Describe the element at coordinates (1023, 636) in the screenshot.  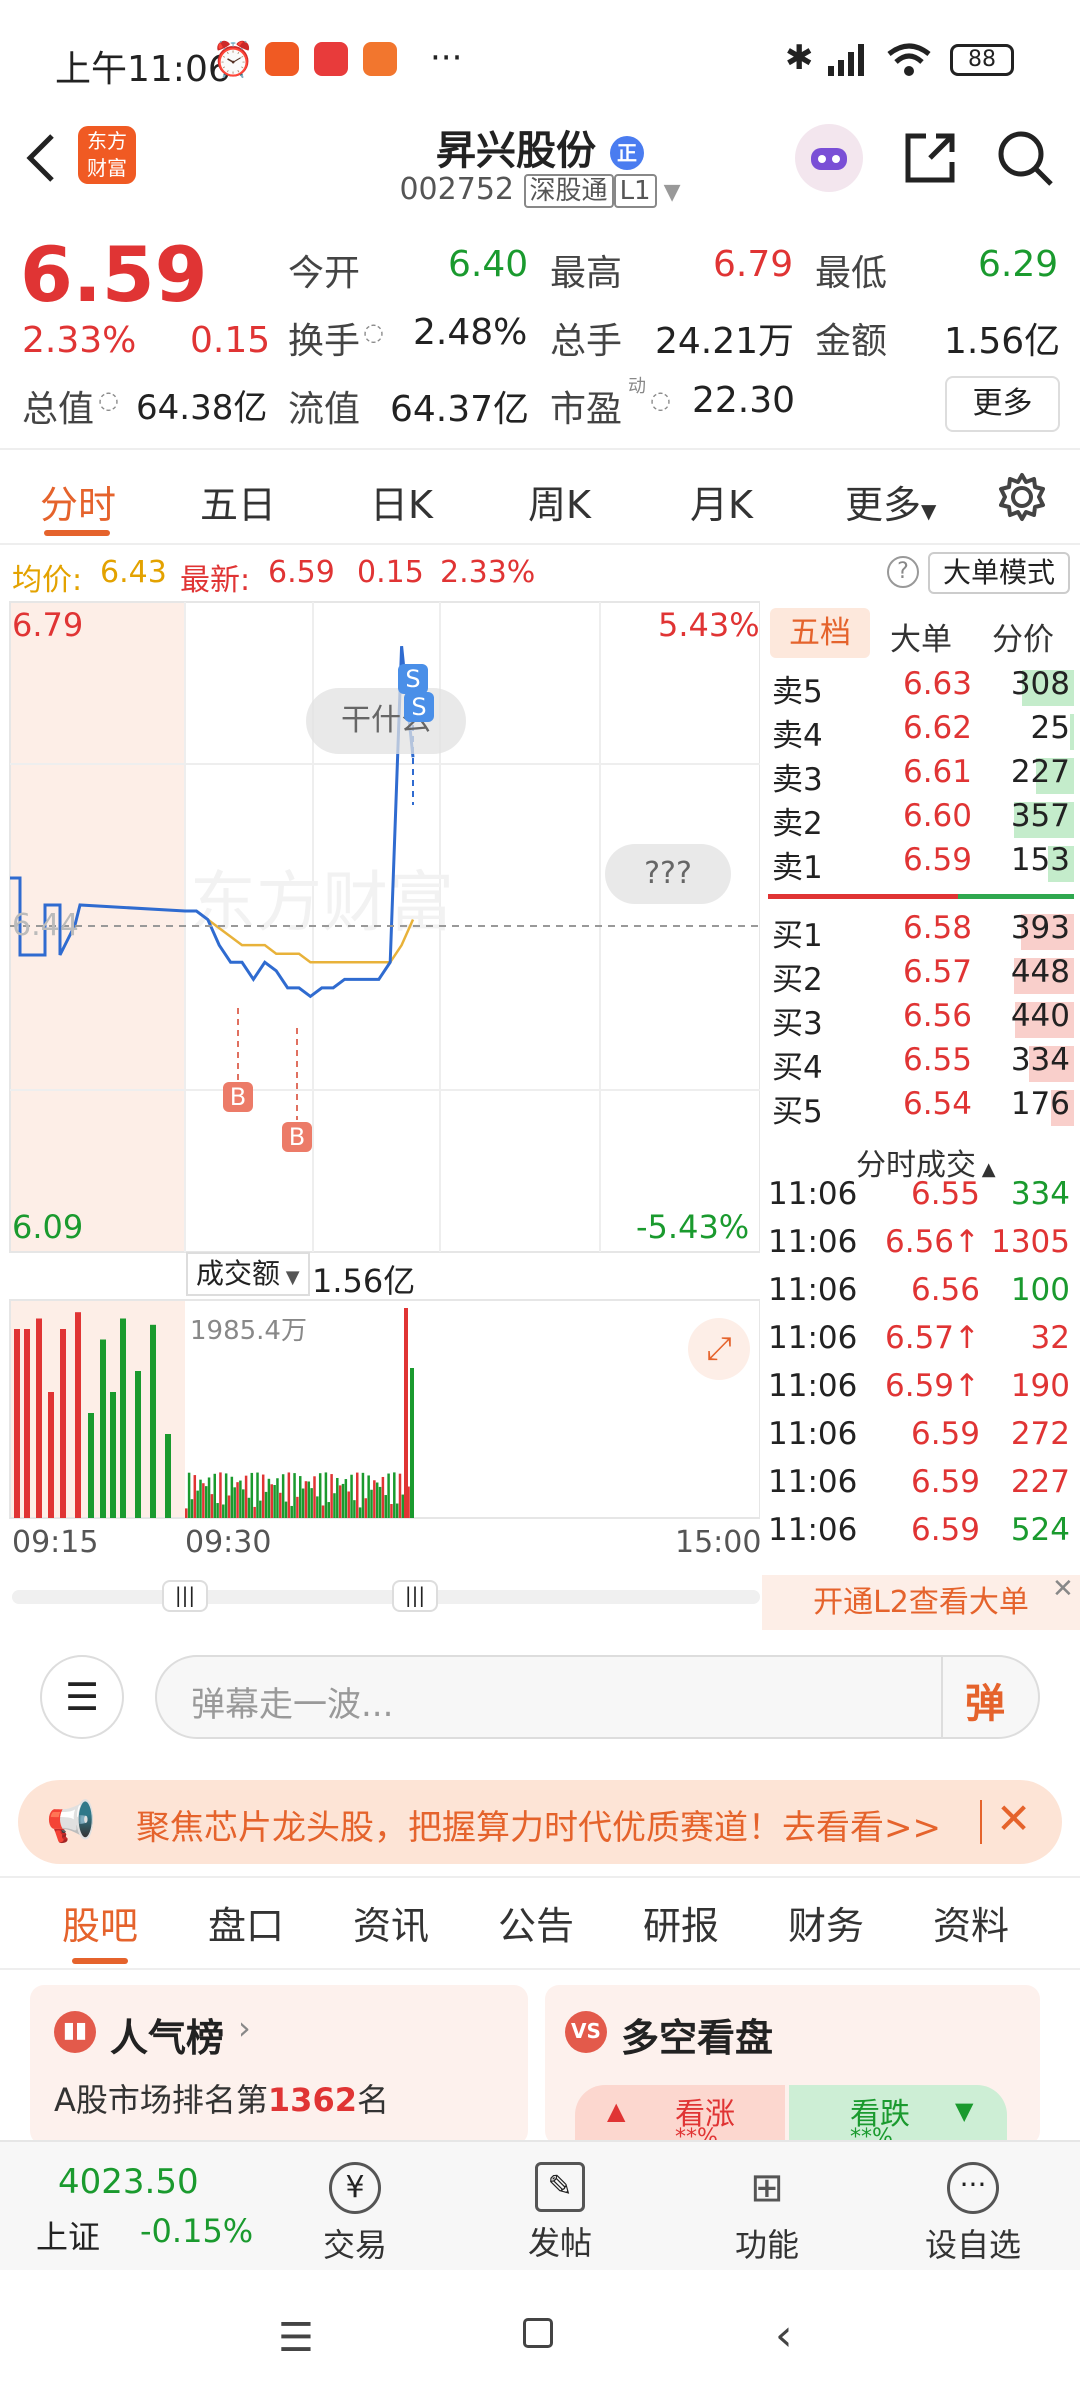
I see `book-tab-price-dist: 分价` at that location.